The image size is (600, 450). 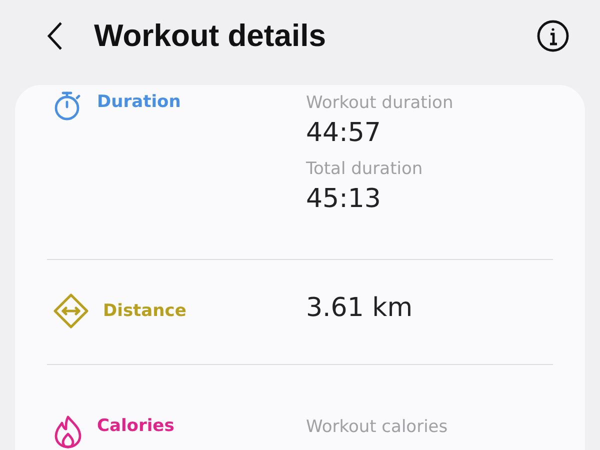 What do you see at coordinates (553, 36) in the screenshot?
I see `info-button` at bounding box center [553, 36].